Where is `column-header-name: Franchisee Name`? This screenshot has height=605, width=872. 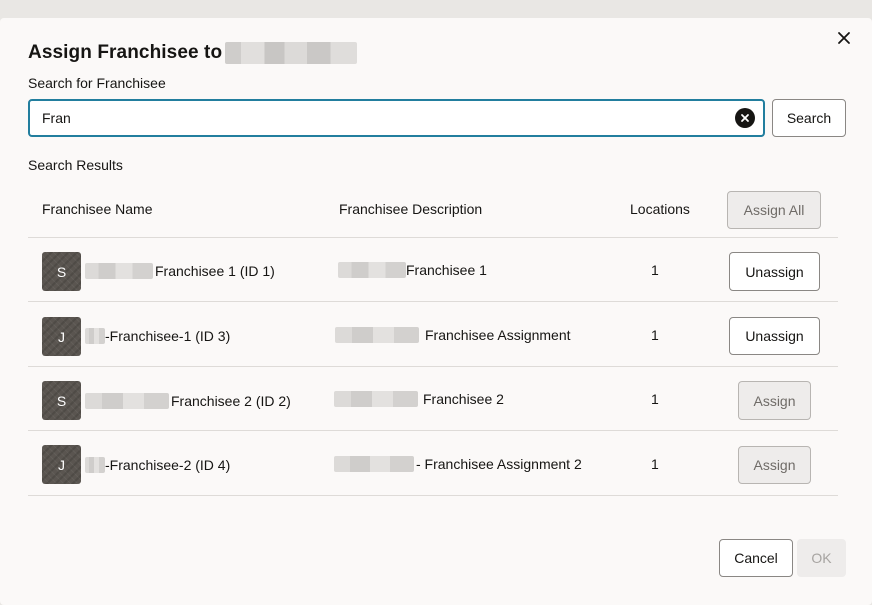 column-header-name: Franchisee Name is located at coordinates (97, 209).